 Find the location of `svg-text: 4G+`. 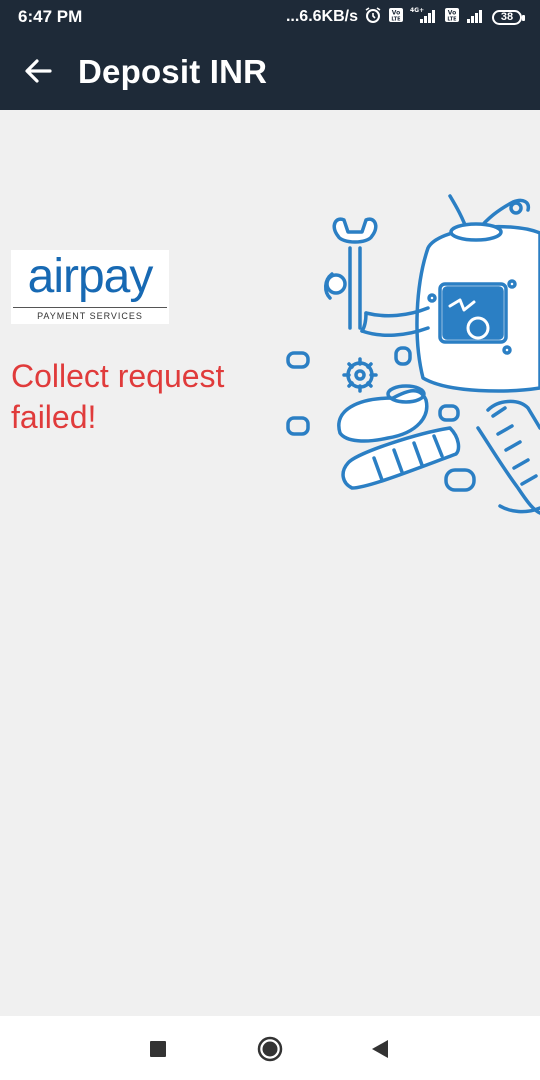

svg-text: 4G+ is located at coordinates (417, 10).